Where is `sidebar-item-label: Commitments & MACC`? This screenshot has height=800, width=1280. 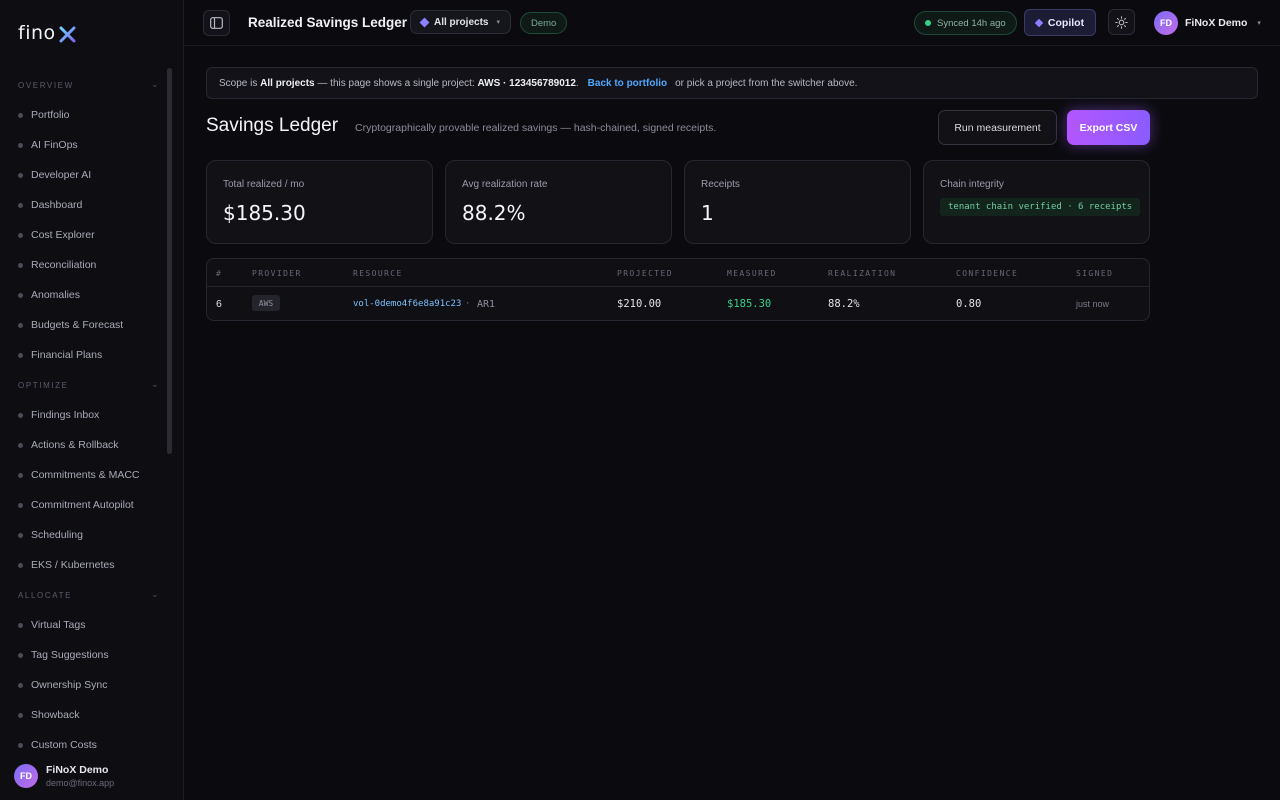 sidebar-item-label: Commitments & MACC is located at coordinates (85, 475).